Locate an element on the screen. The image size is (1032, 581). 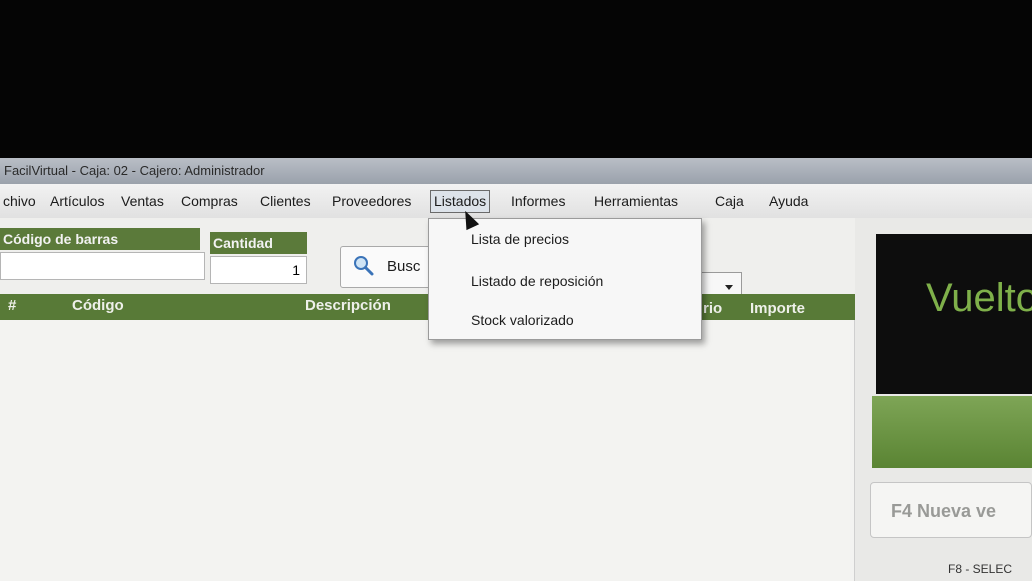
menu-item-listado-de-reposicion: Listado de reposición is located at coordinates (537, 281).